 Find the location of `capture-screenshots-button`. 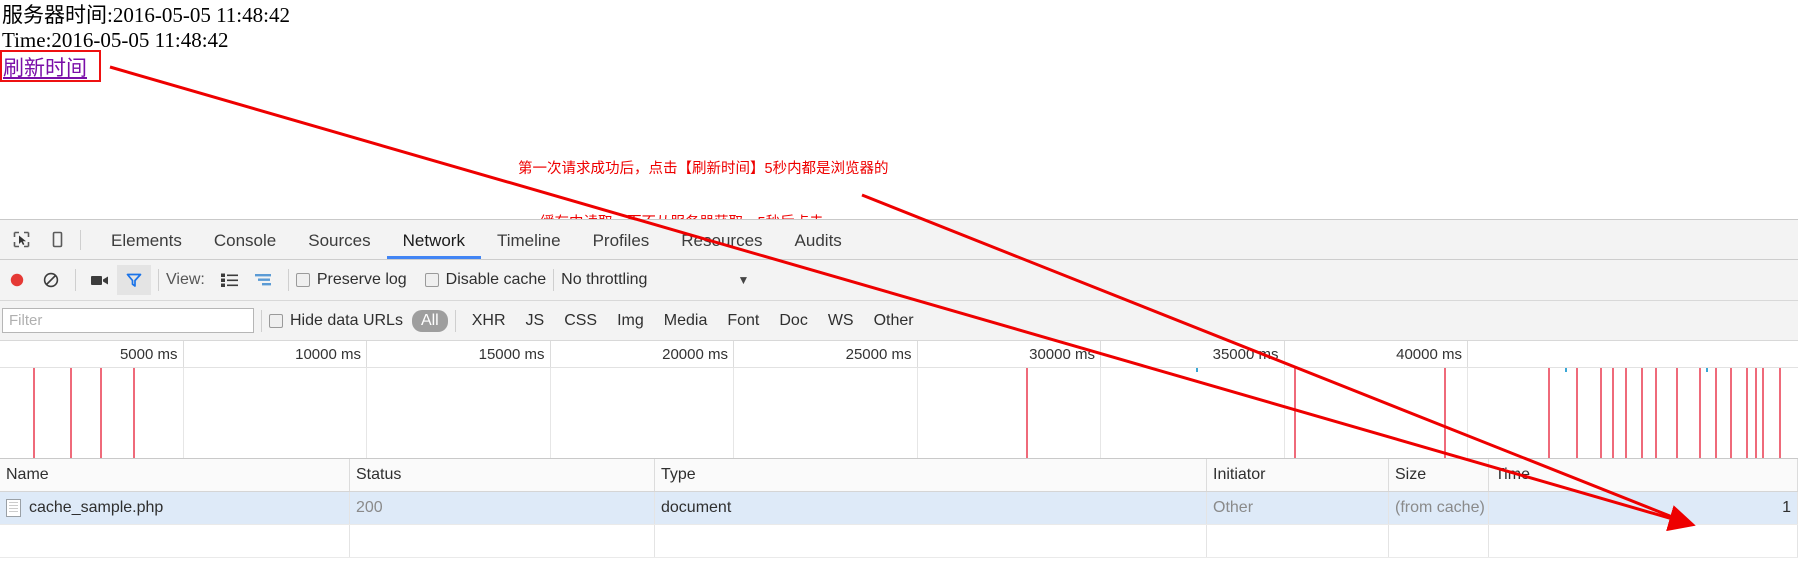

capture-screenshots-button is located at coordinates (100, 280).